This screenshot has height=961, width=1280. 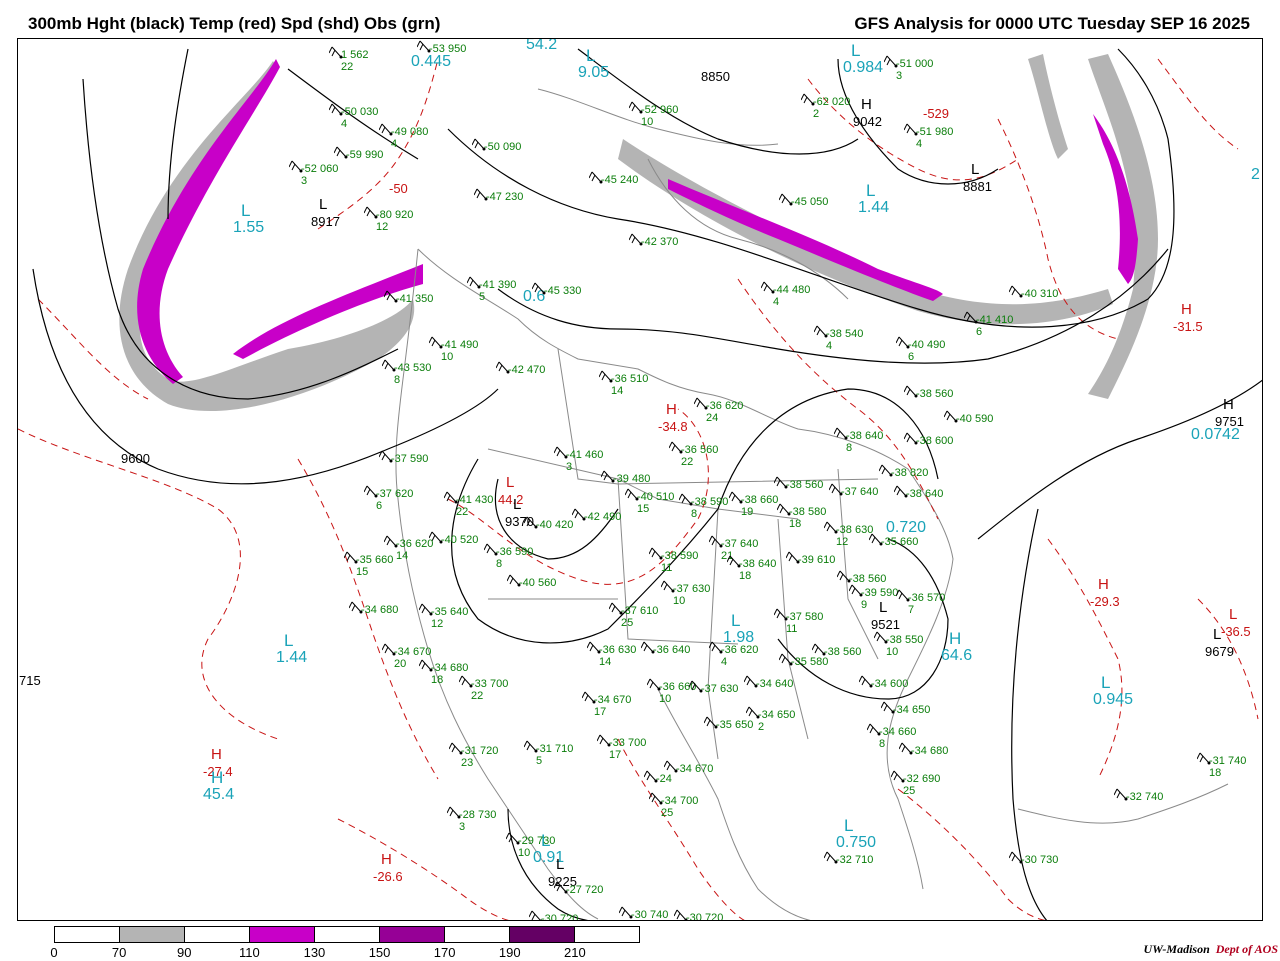 I want to click on obs-temp-height: -34 600, so click(x=890, y=684).